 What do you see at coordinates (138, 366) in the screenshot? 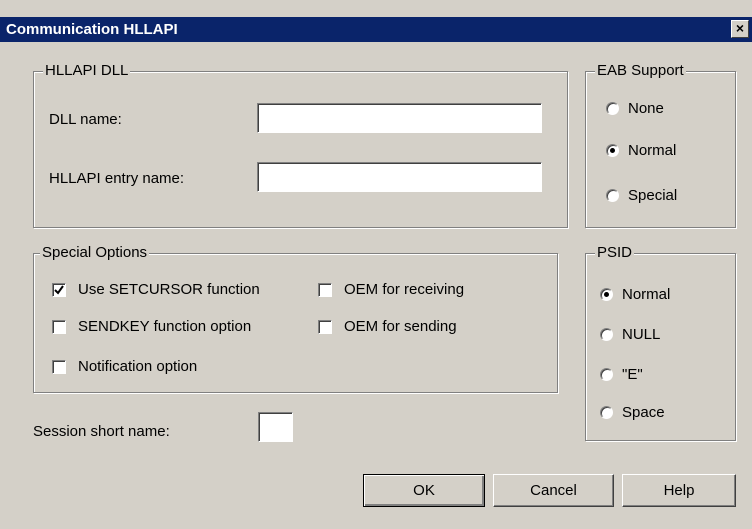
I see `notification-option-label: Notification option` at bounding box center [138, 366].